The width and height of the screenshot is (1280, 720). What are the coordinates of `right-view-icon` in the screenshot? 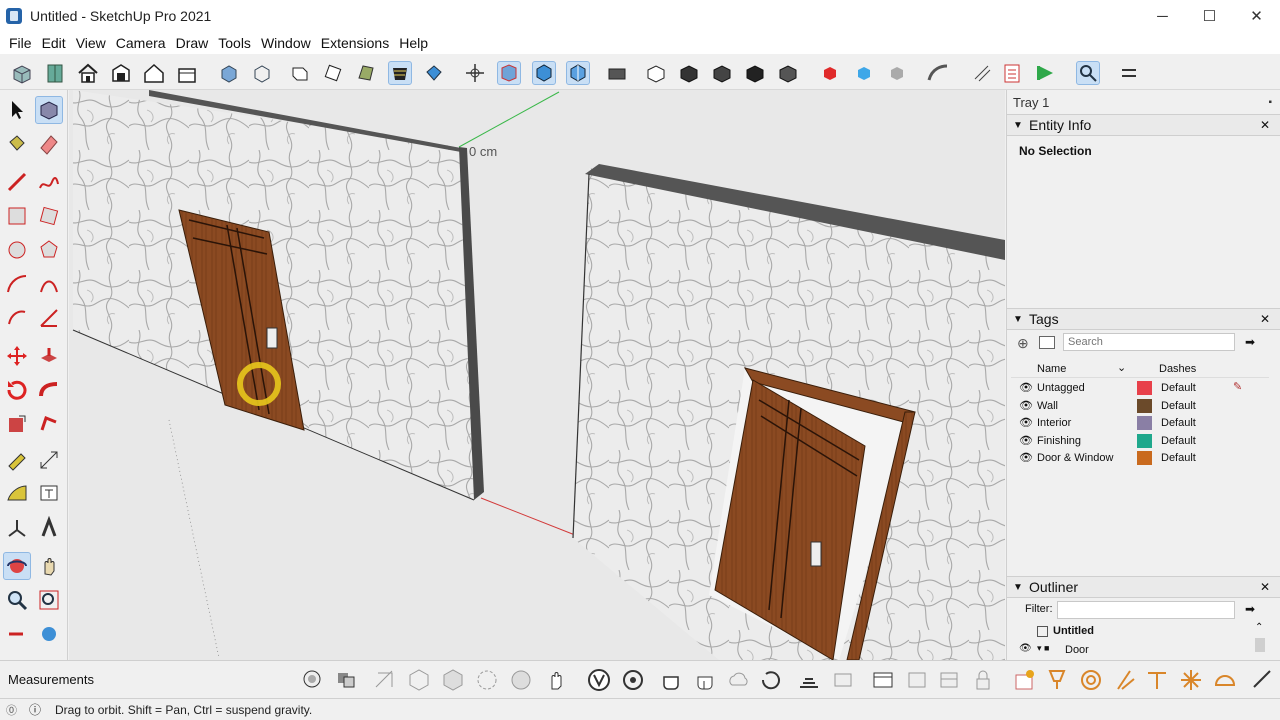 It's located at (187, 73).